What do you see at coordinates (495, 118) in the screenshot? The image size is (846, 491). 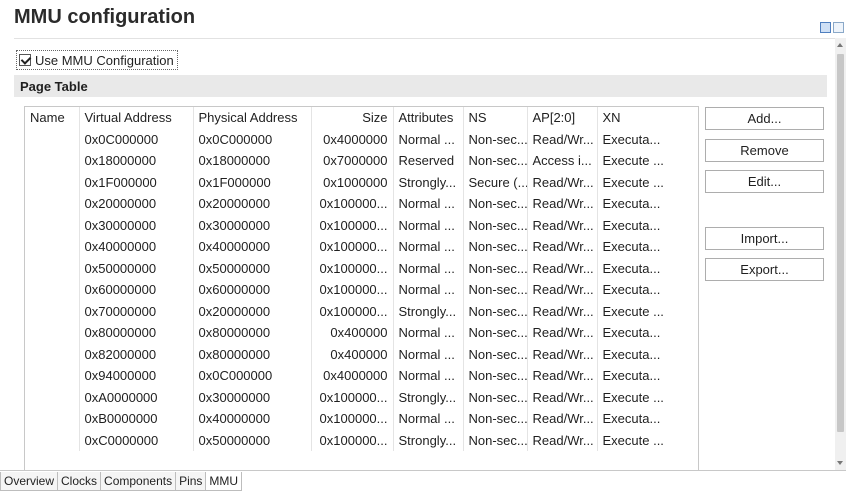 I see `column-header: NS` at bounding box center [495, 118].